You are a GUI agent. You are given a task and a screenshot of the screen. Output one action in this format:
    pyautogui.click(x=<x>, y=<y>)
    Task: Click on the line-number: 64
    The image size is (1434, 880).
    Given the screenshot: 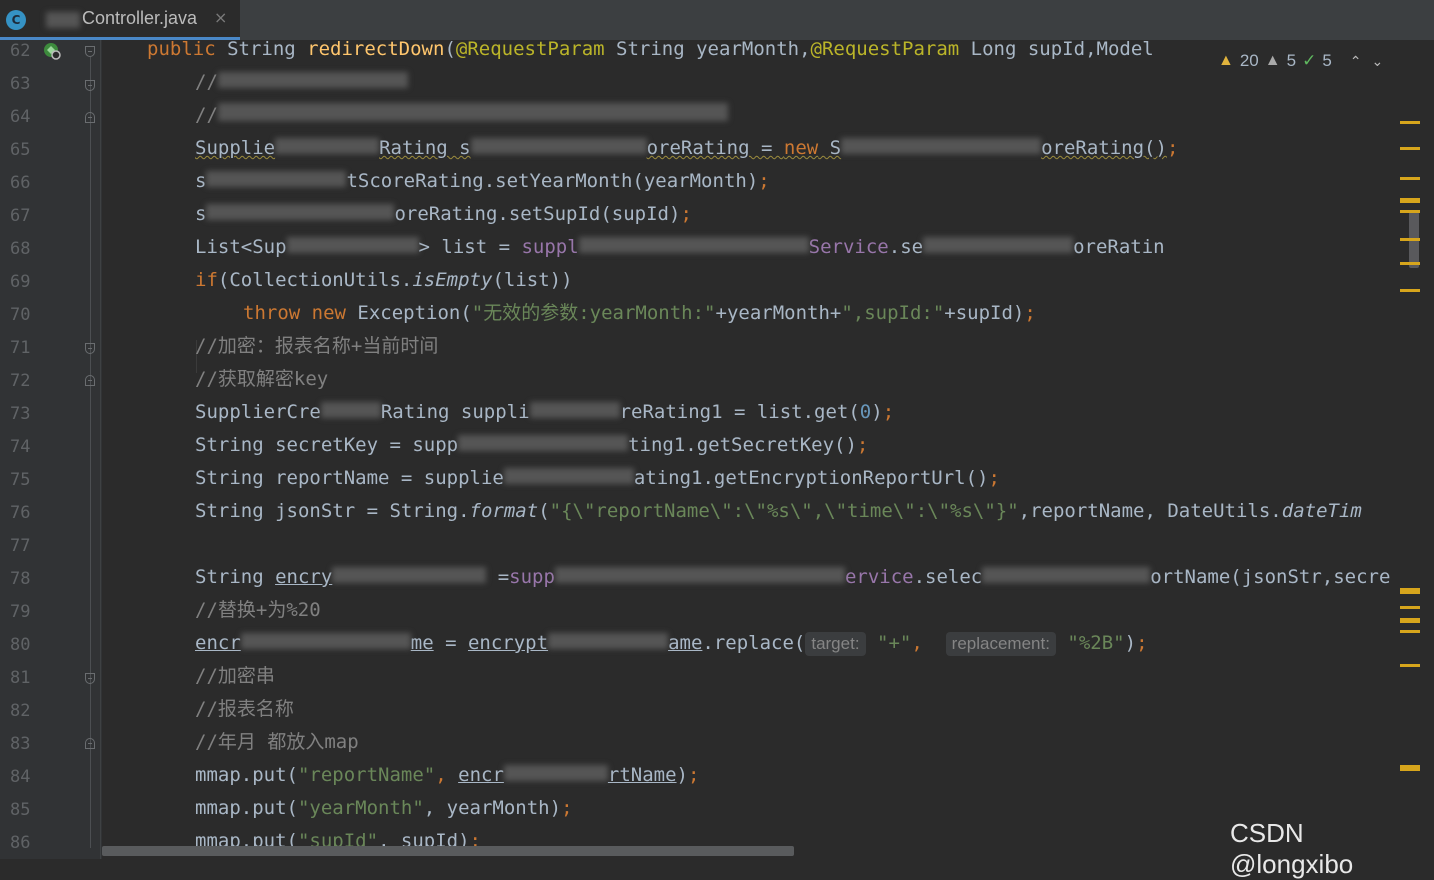 What is the action you would take?
    pyautogui.click(x=20, y=117)
    